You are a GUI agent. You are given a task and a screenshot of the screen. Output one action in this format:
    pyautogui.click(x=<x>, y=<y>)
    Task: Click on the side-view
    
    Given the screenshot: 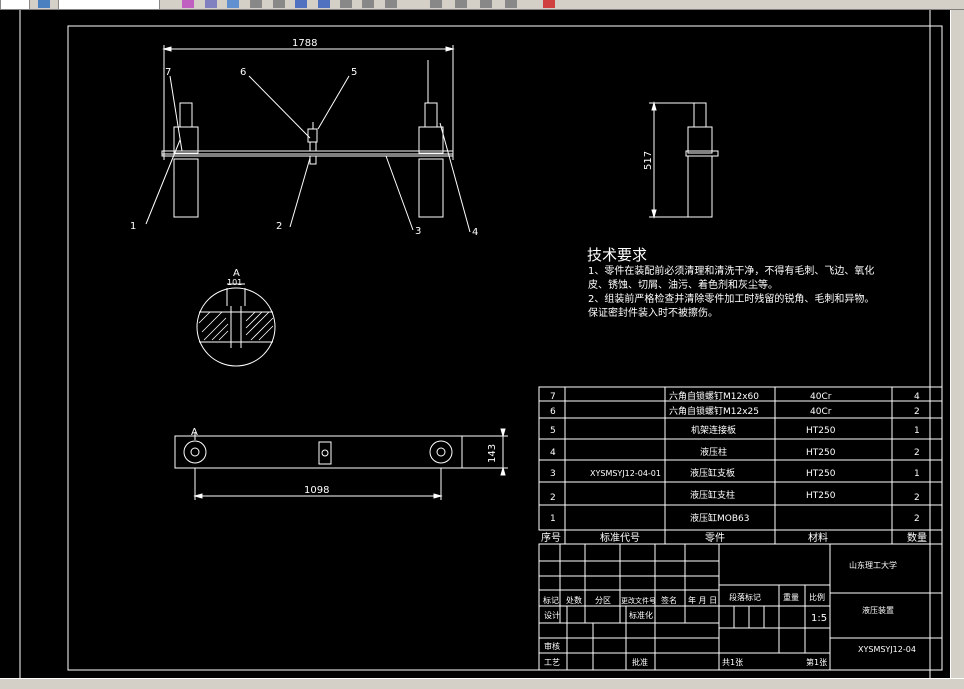 What is the action you would take?
    pyautogui.click(x=684, y=160)
    